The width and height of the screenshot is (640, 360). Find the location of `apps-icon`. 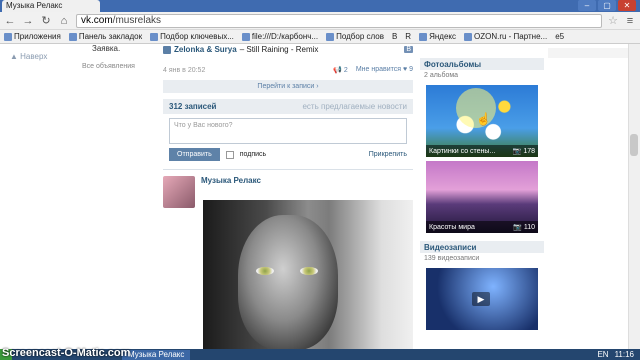

apps-icon is located at coordinates (8, 36).